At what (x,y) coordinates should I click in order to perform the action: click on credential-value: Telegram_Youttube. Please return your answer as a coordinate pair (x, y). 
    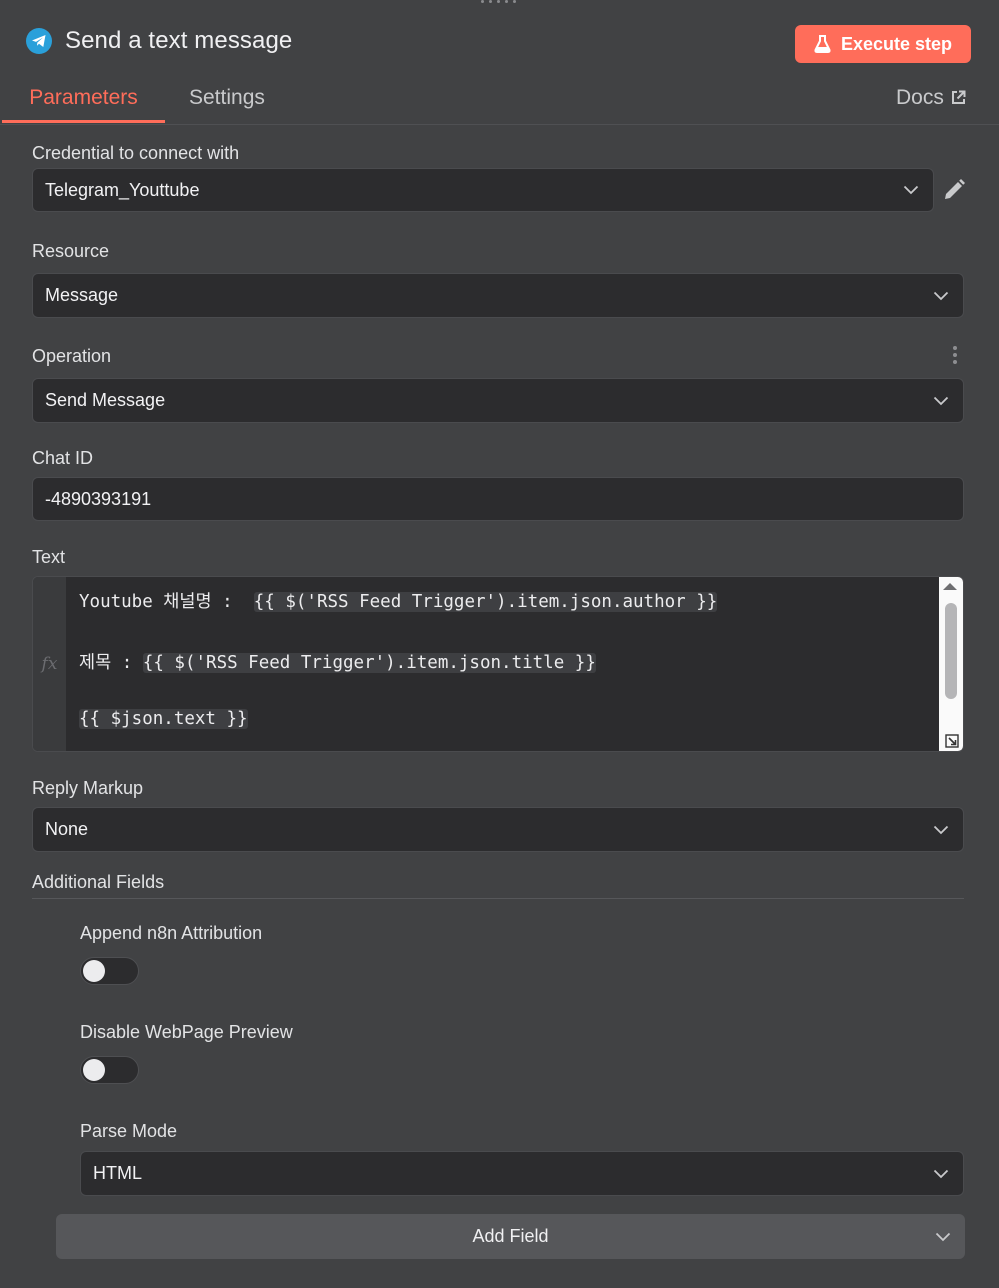
    Looking at the image, I should click on (122, 189).